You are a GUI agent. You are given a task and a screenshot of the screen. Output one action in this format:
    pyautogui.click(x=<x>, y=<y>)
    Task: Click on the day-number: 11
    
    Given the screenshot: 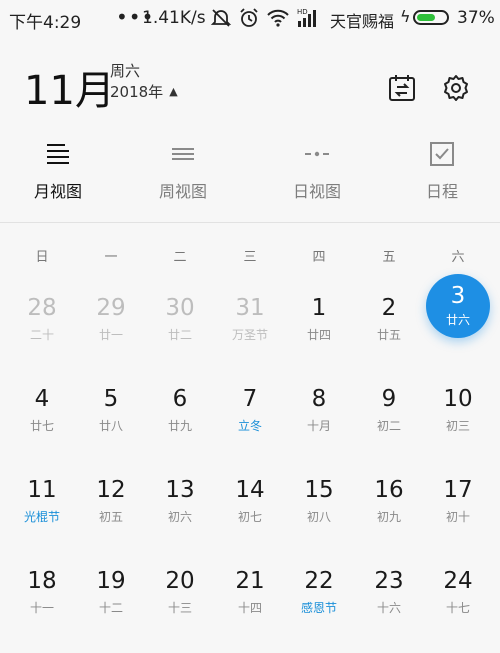 What is the action you would take?
    pyautogui.click(x=42, y=490)
    